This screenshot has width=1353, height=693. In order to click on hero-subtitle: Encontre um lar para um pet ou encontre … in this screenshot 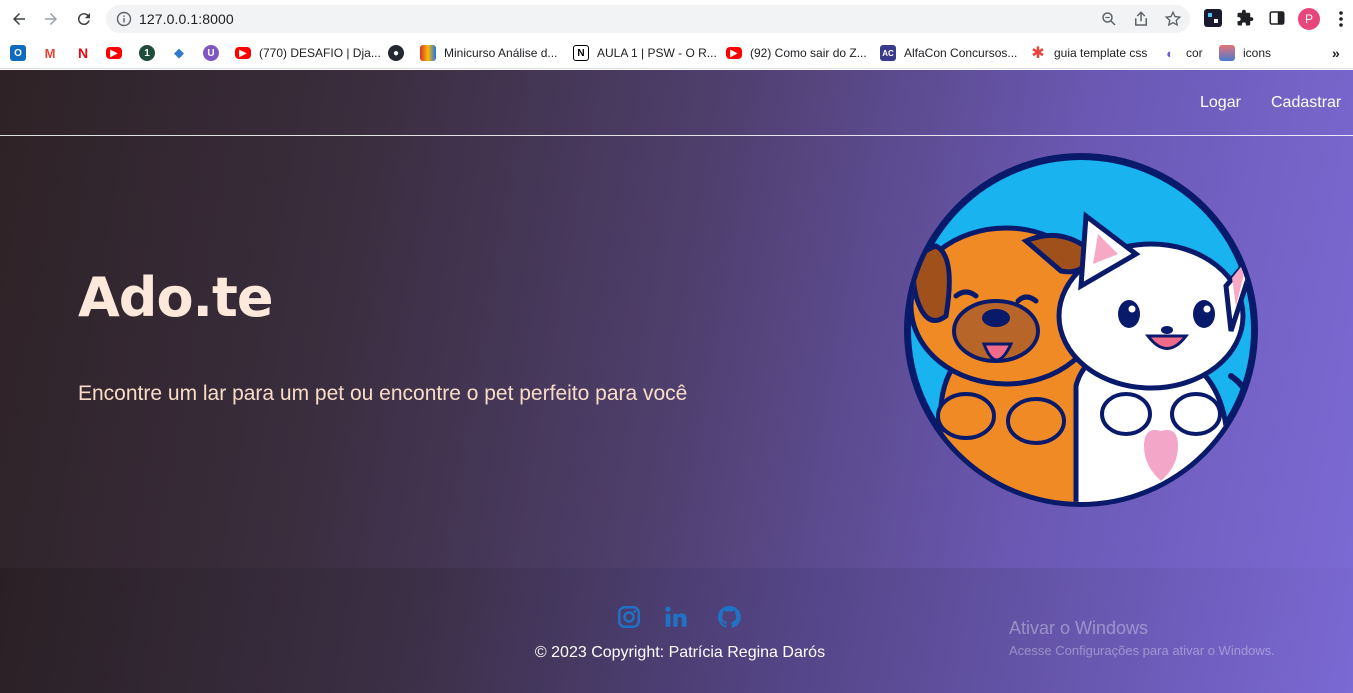, I will do `click(383, 393)`.